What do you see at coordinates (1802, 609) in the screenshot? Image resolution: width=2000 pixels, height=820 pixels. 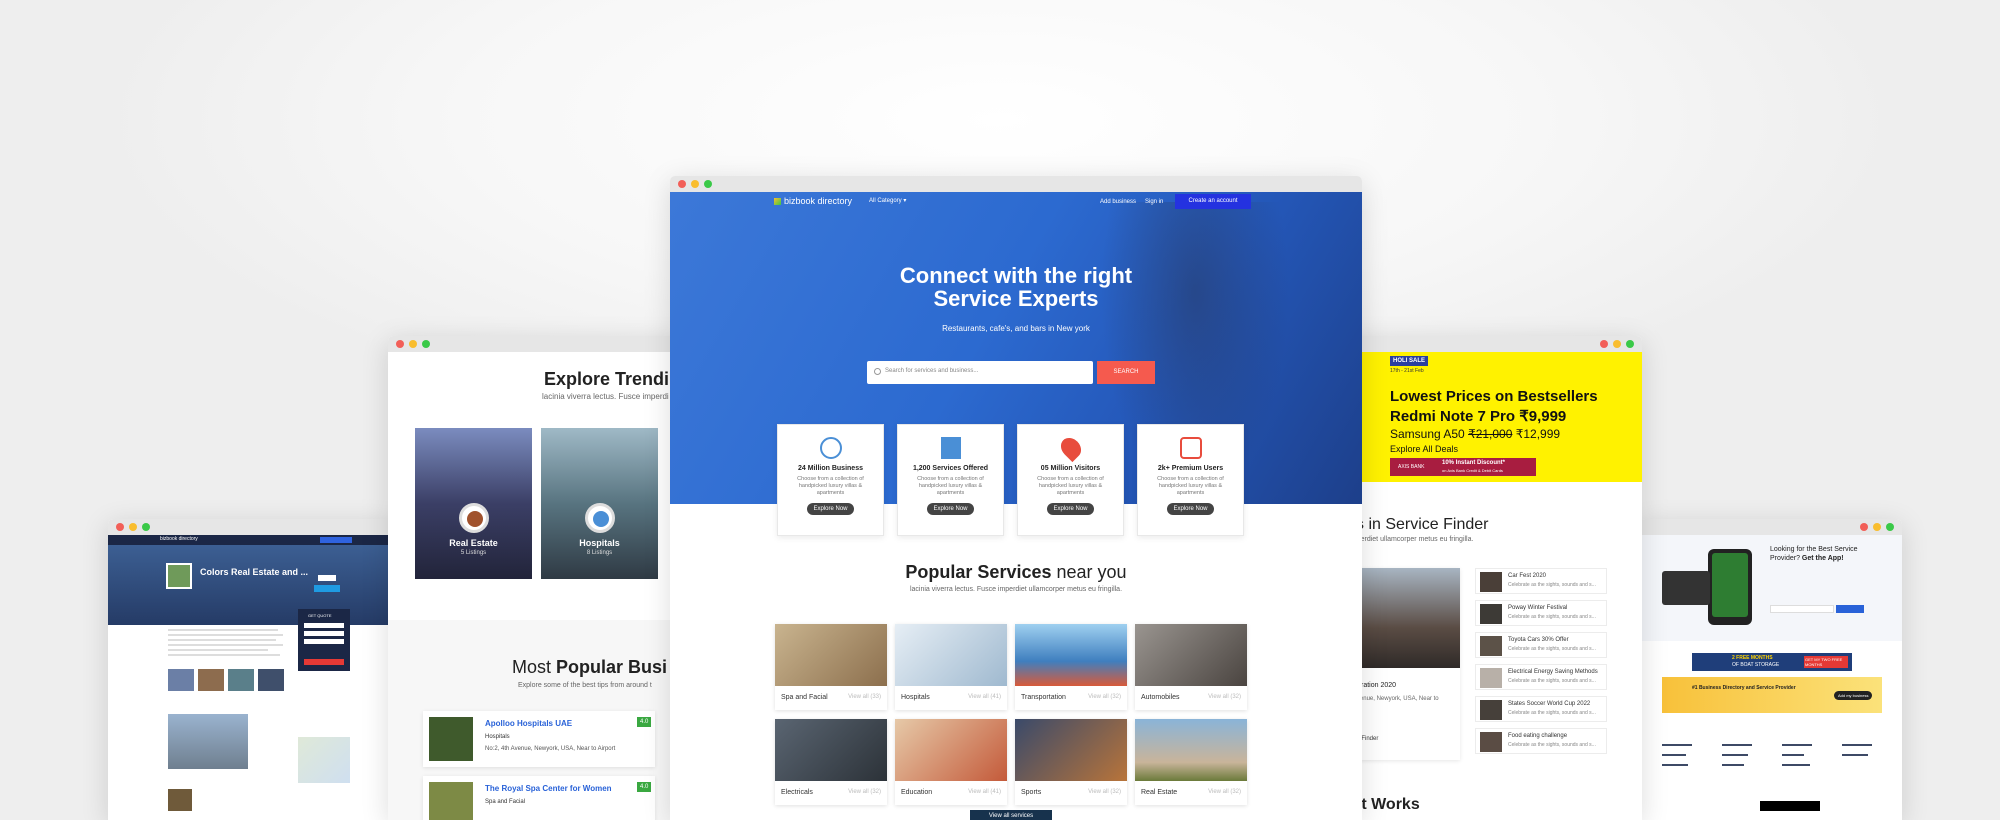 I see `app-email-field` at bounding box center [1802, 609].